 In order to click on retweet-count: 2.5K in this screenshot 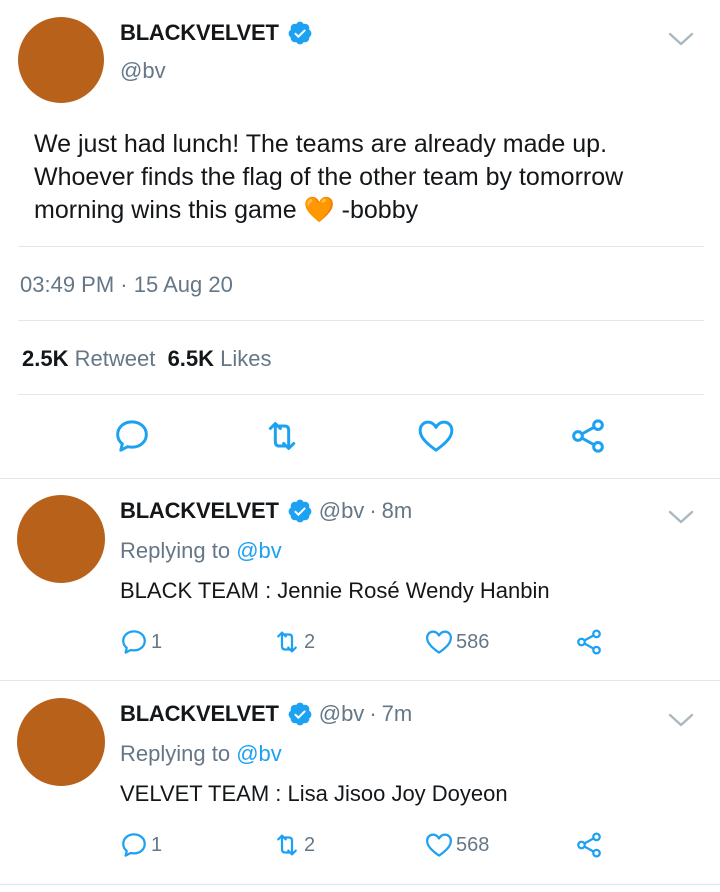, I will do `click(45, 358)`.